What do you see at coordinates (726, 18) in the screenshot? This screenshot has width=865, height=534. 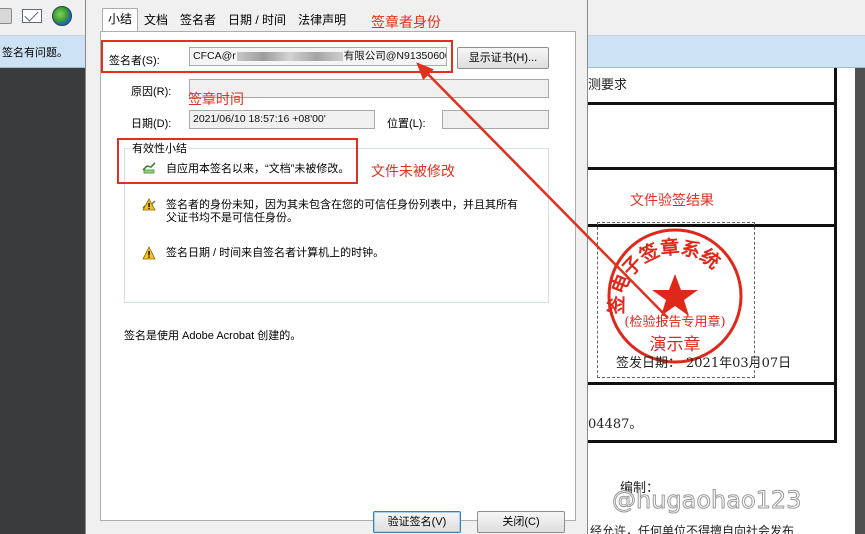 I see `app-toolbar-right` at bounding box center [726, 18].